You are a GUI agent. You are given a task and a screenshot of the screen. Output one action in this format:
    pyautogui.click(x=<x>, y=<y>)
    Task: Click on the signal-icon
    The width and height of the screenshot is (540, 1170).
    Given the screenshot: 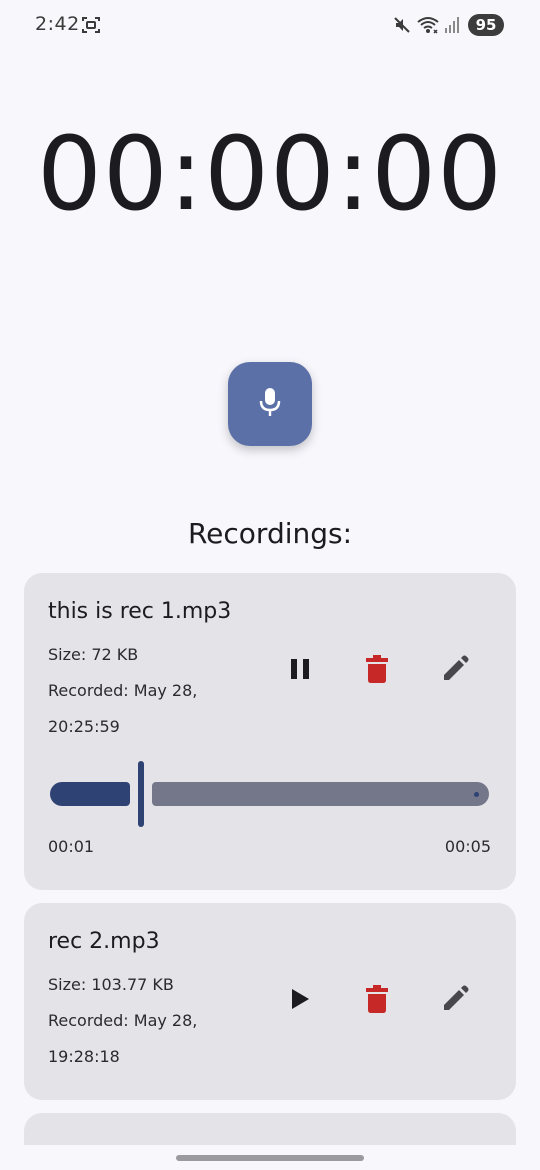 What is the action you would take?
    pyautogui.click(x=452, y=25)
    